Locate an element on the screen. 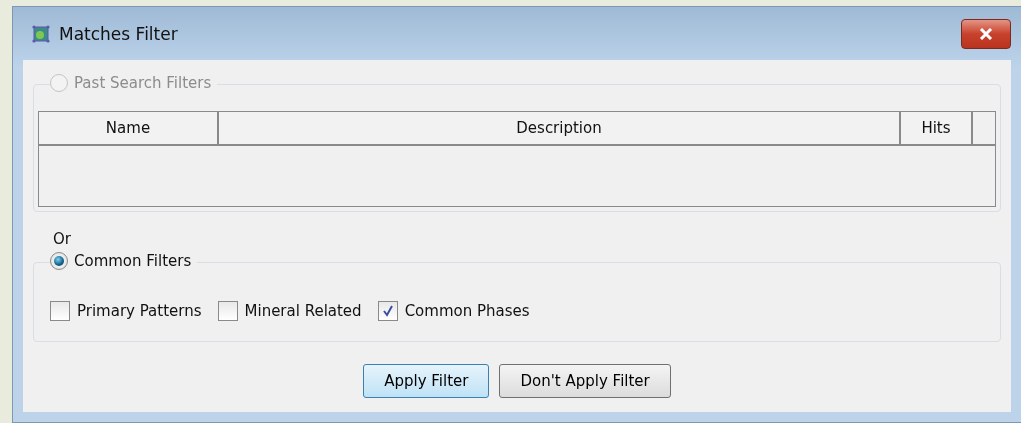  app-icon is located at coordinates (41, 33).